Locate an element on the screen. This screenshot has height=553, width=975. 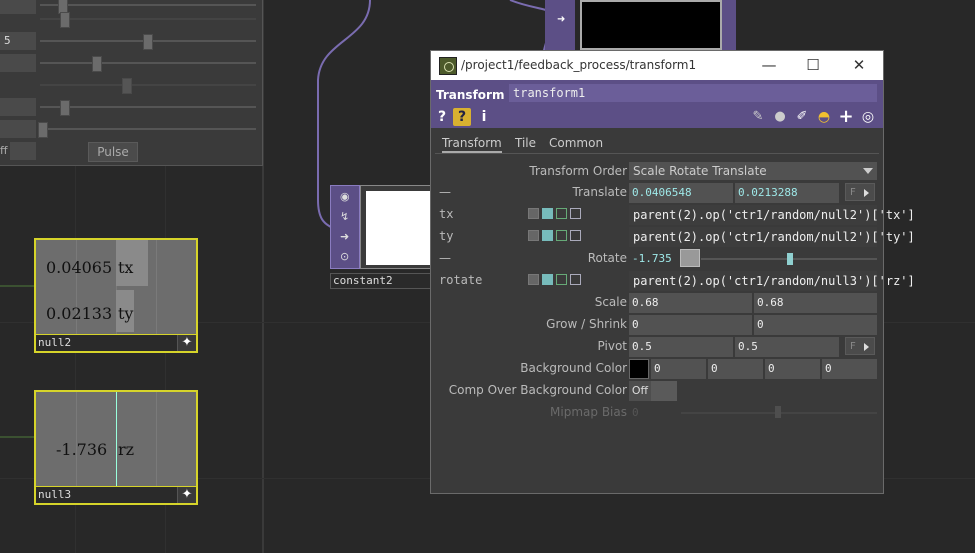
constant2-node: ◉ ↯ ➜ ⊙ constant2 is located at coordinates (385, 237).